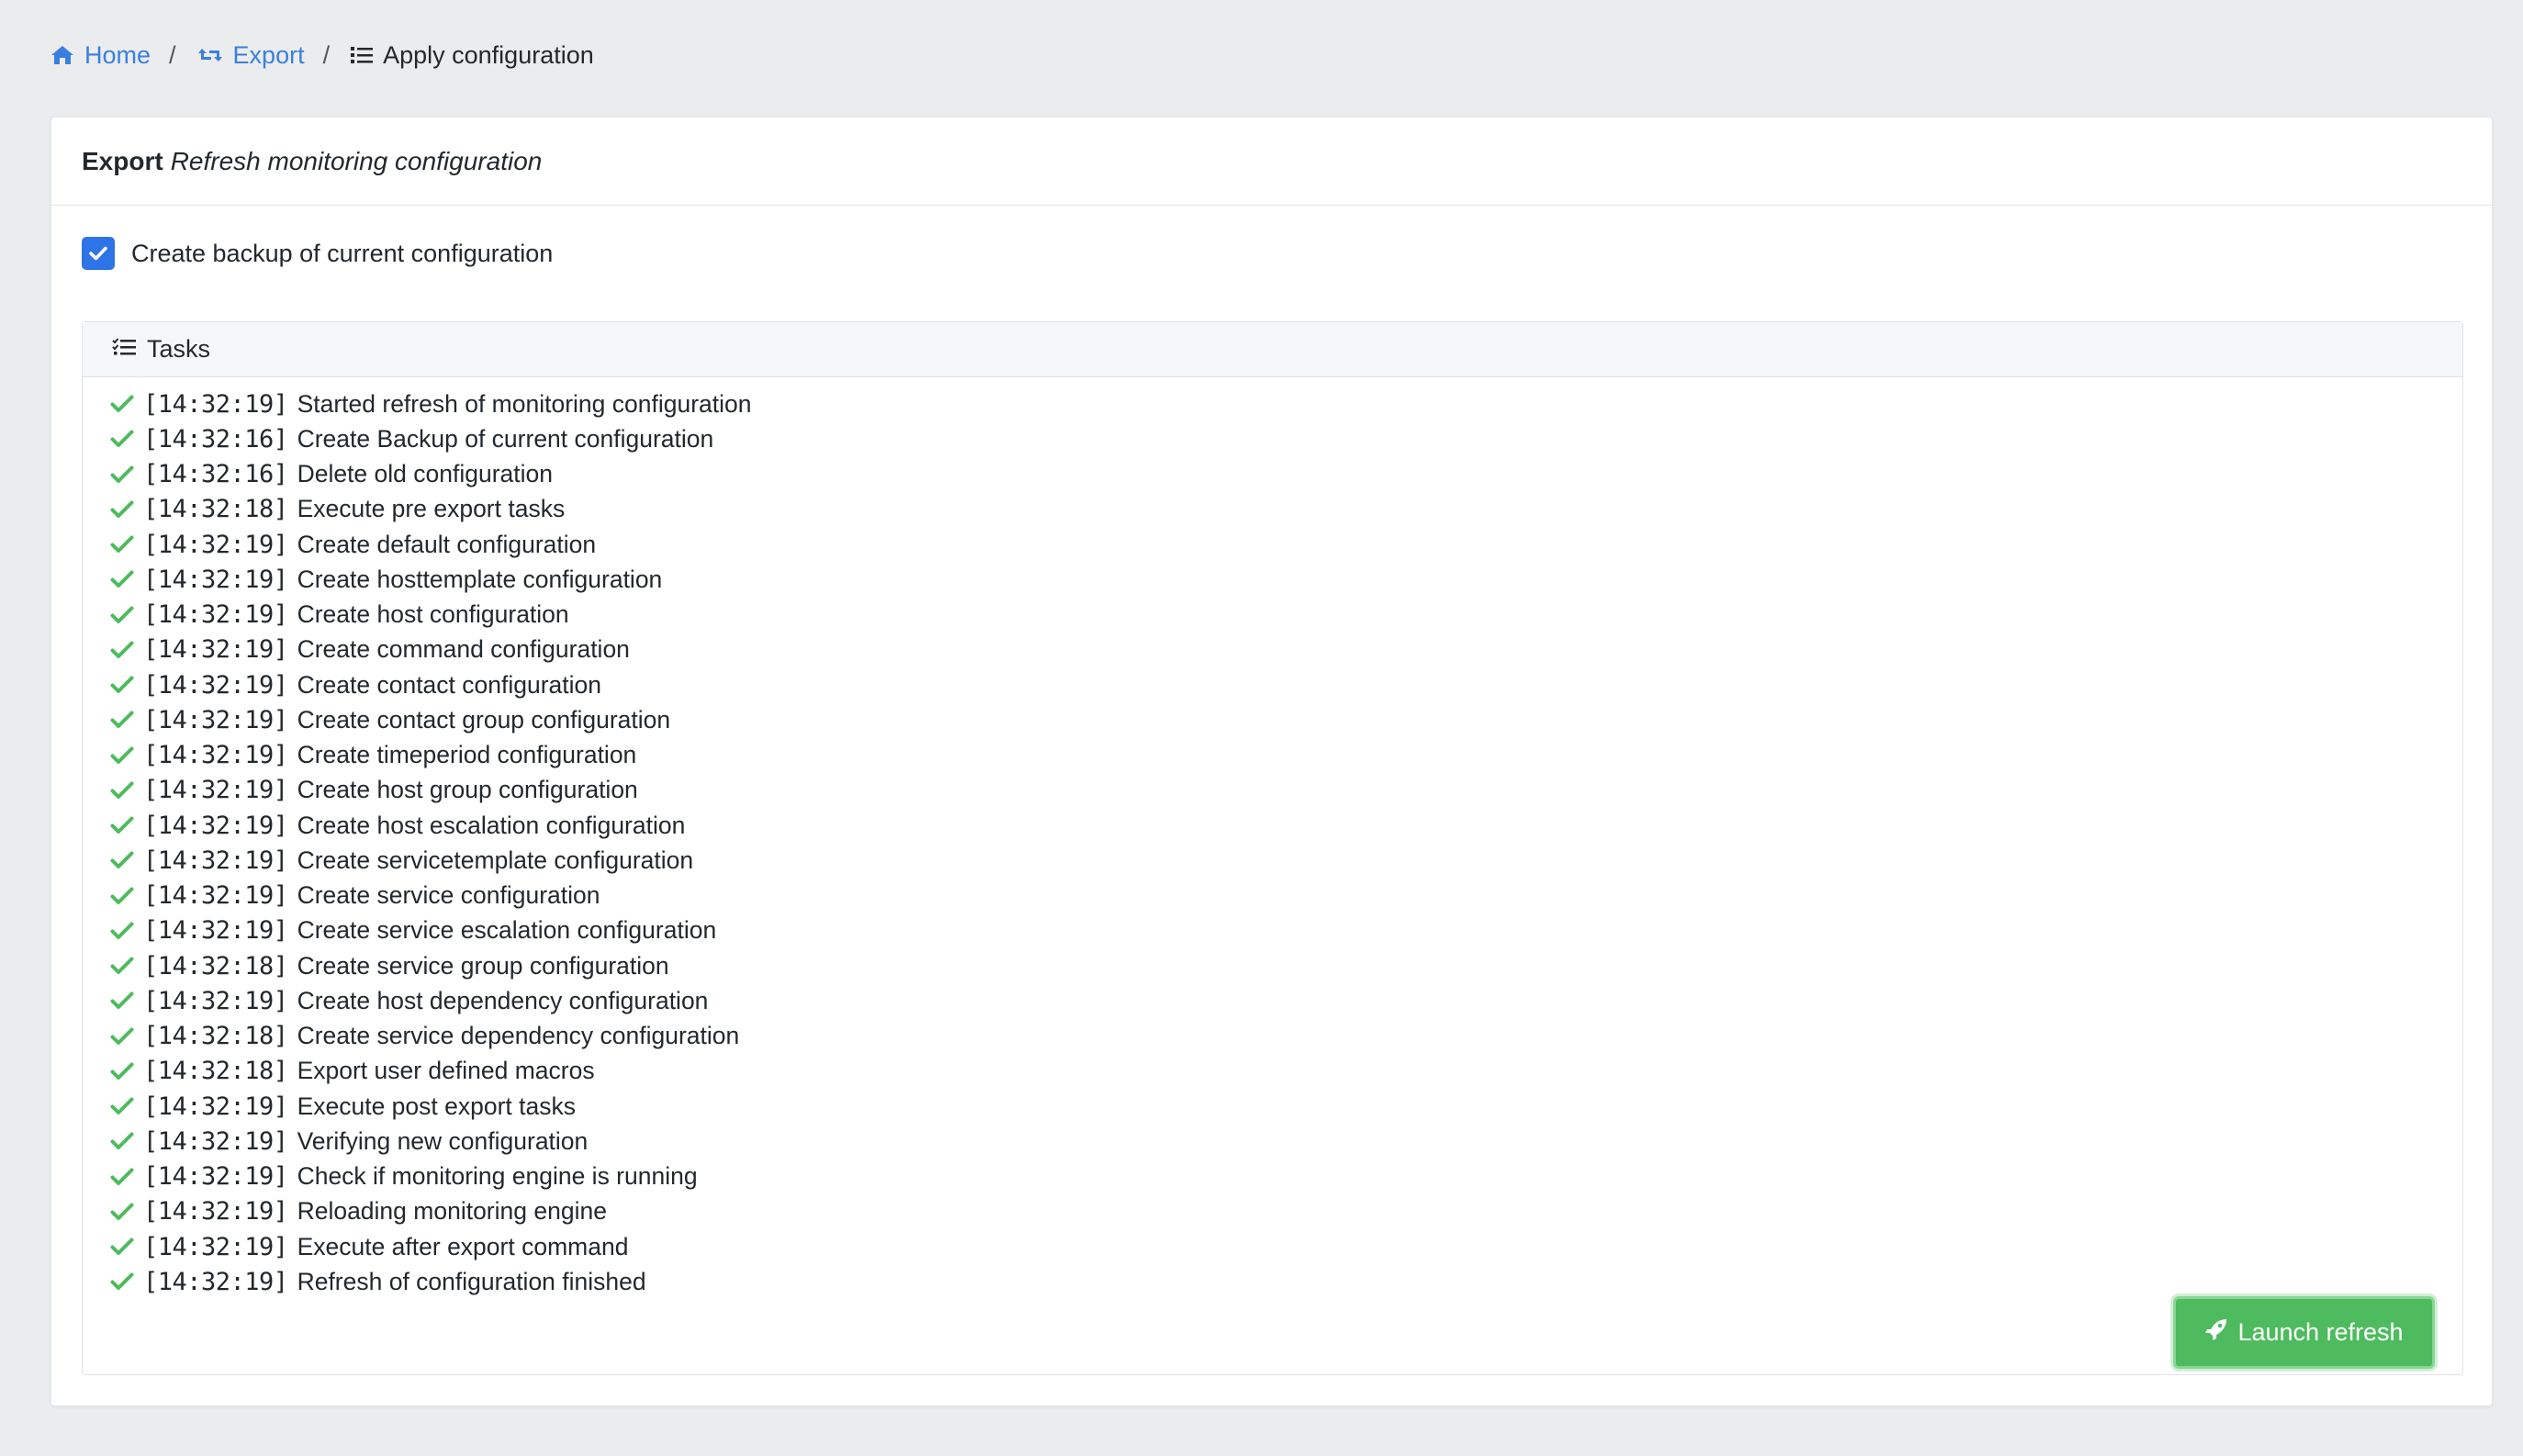  I want to click on task-text: Create host configuration, so click(433, 614).